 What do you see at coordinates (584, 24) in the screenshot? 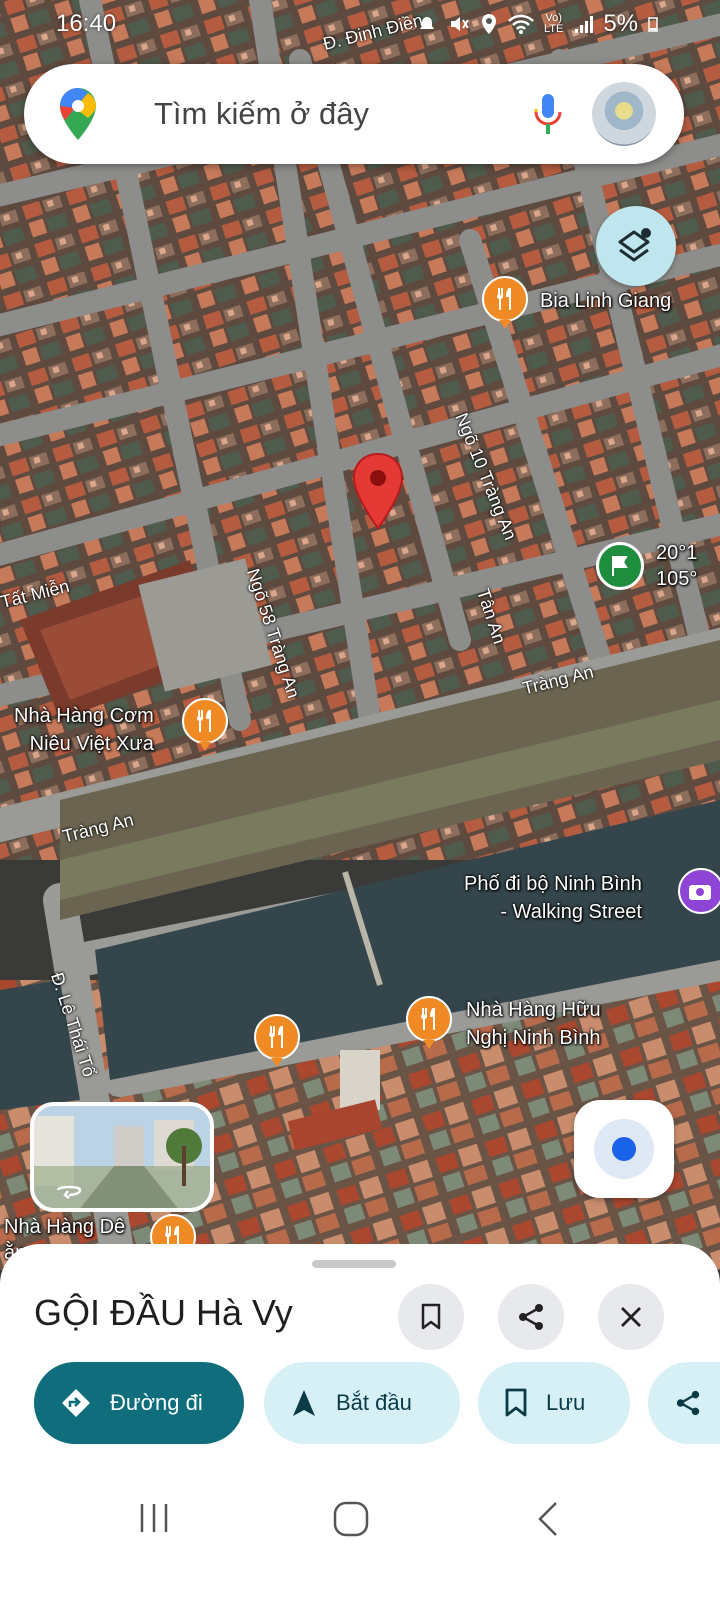
I see `signal-icon` at bounding box center [584, 24].